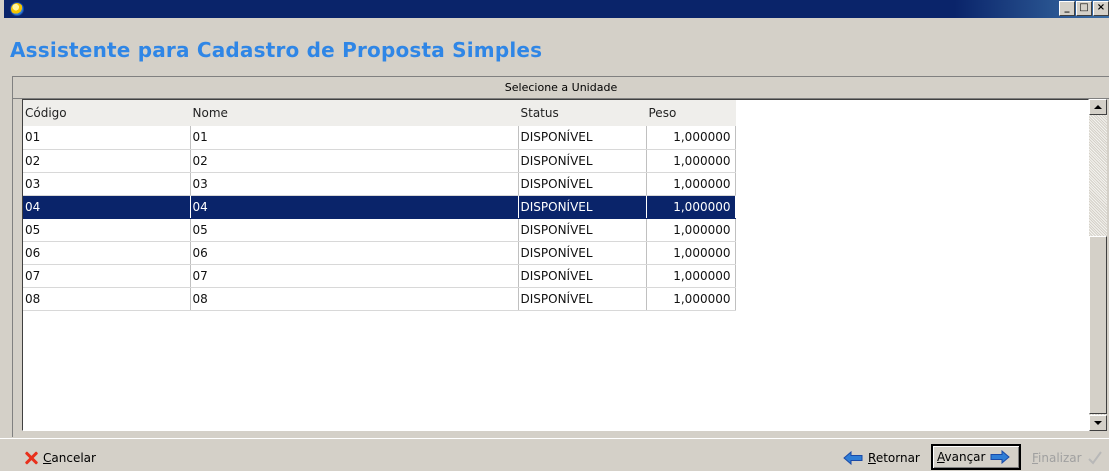  I want to click on avancar-label: Avançar, so click(961, 457).